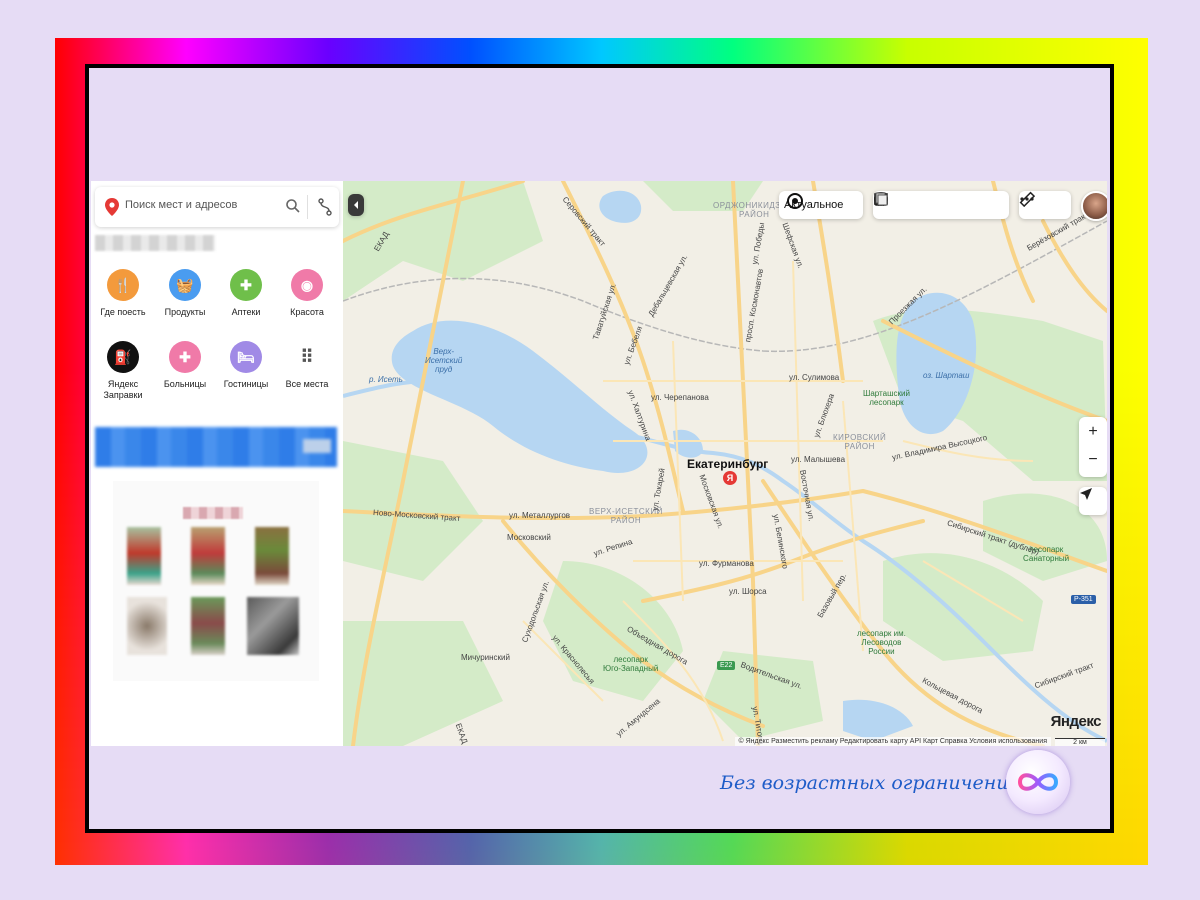  What do you see at coordinates (726, 665) in the screenshot?
I see `road-badge-e22: E22` at bounding box center [726, 665].